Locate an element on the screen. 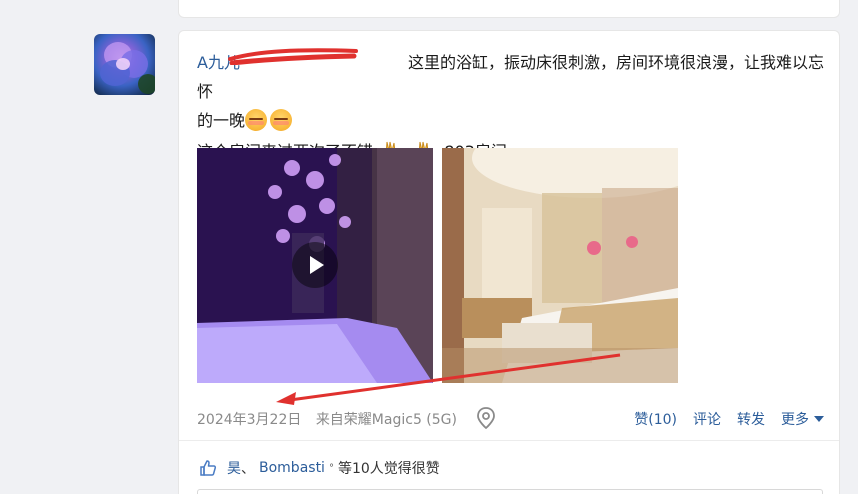 Image resolution: width=858 pixels, height=494 pixels. post-source: 来自荣耀Magic5 (5G) is located at coordinates (386, 420).